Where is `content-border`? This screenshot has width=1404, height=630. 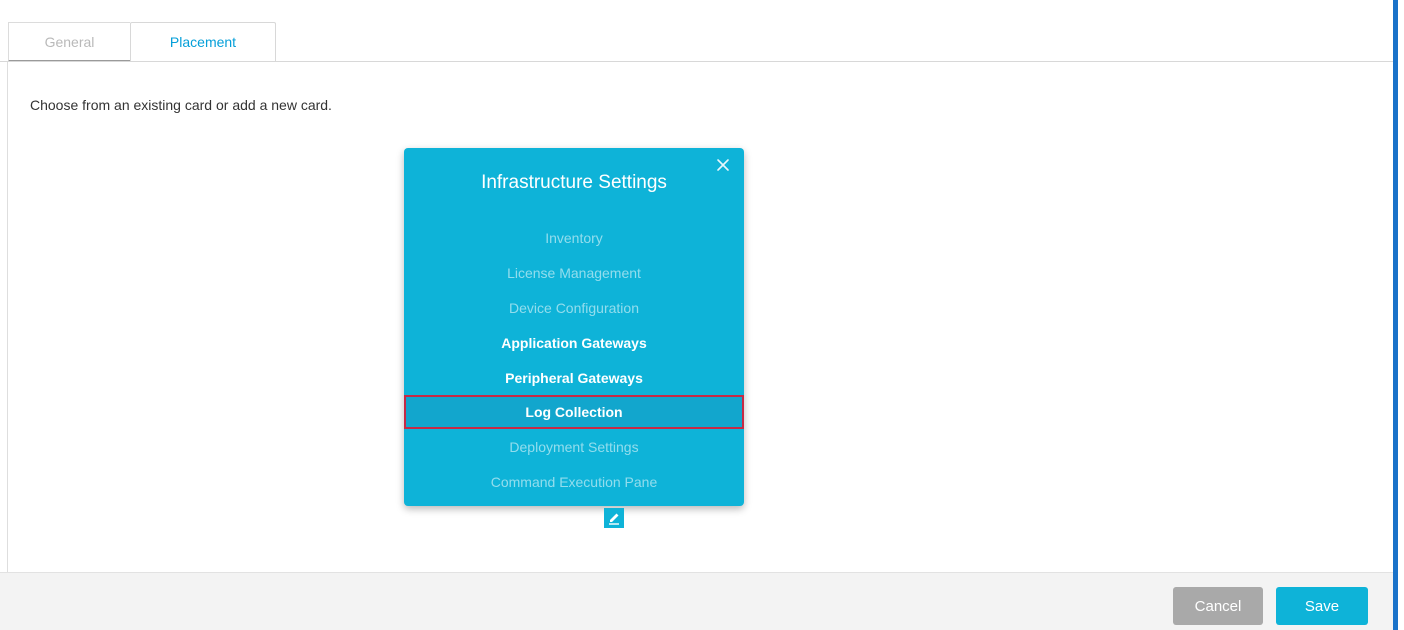
content-border is located at coordinates (7, 317).